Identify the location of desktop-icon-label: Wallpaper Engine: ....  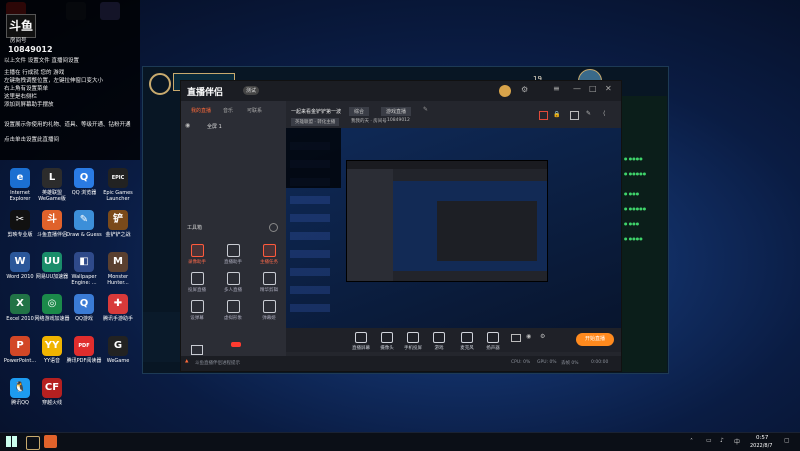
(84, 280).